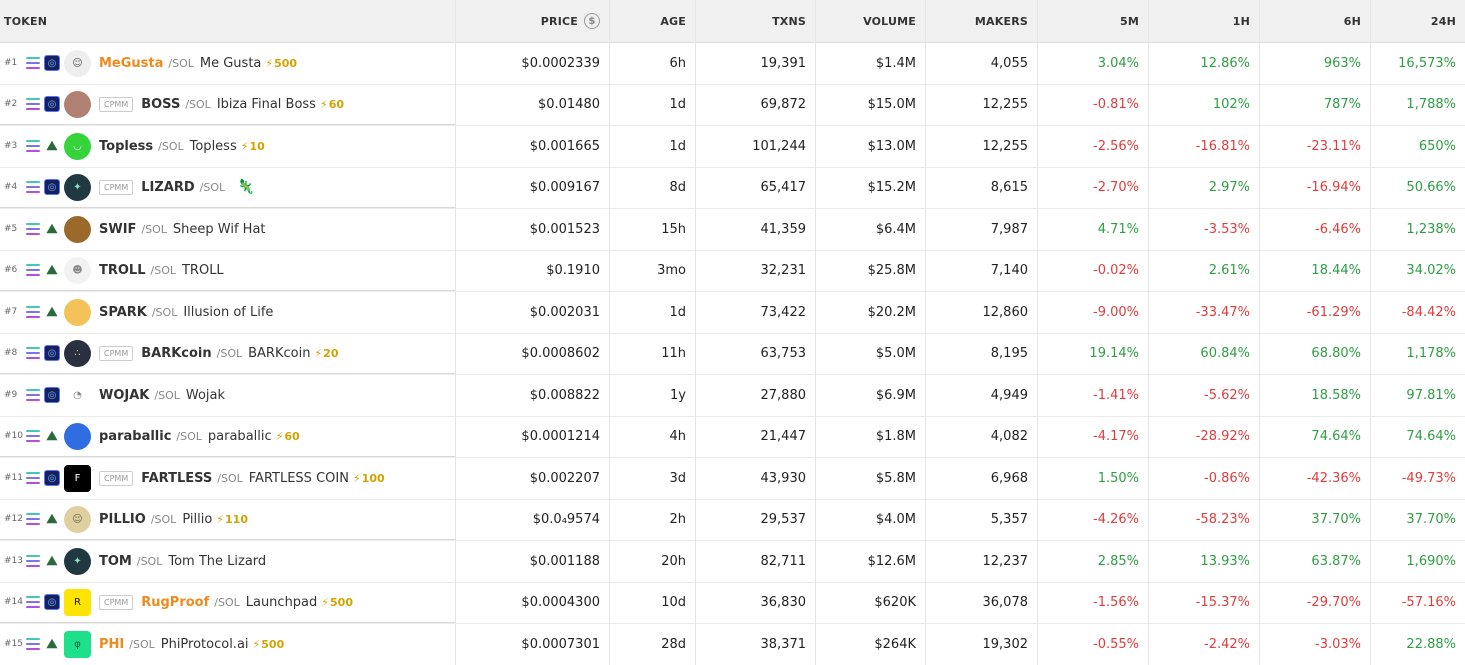 This screenshot has width=1465, height=665. Describe the element at coordinates (756, 229) in the screenshot. I see `txns-cell: 41,359` at that location.